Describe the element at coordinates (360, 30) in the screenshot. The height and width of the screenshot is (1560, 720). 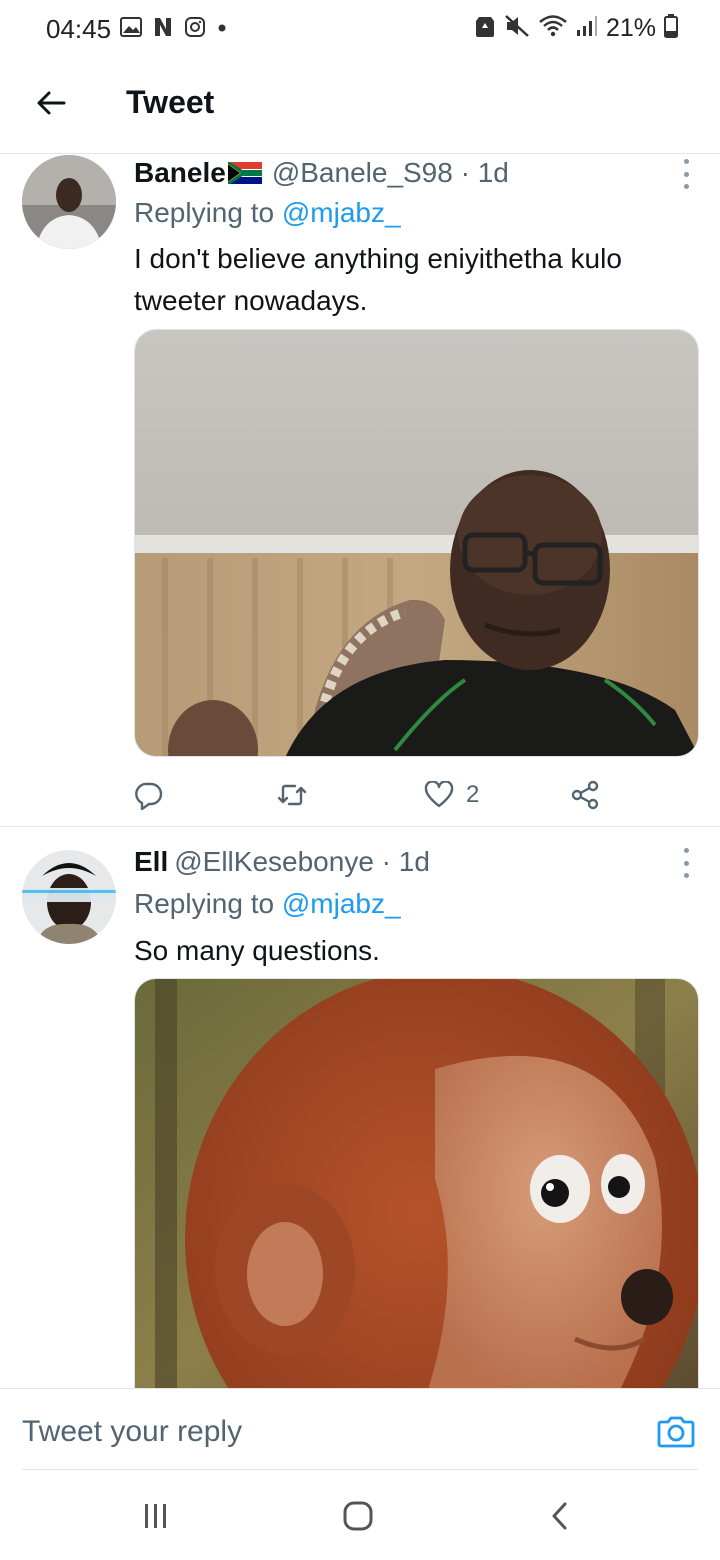
I see `status-bar: 04:45 21%` at that location.